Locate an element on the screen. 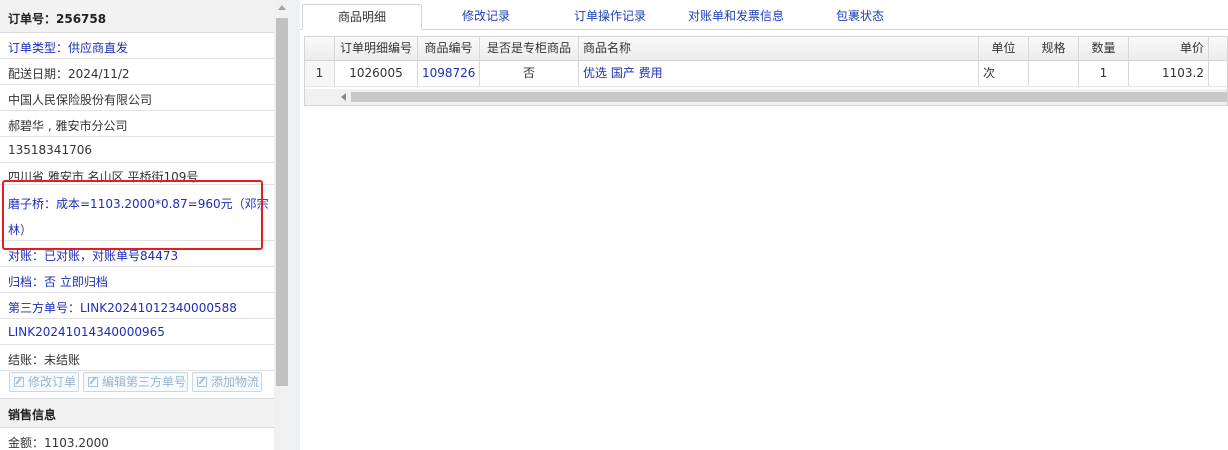  scroll-up-icon is located at coordinates (282, 7).